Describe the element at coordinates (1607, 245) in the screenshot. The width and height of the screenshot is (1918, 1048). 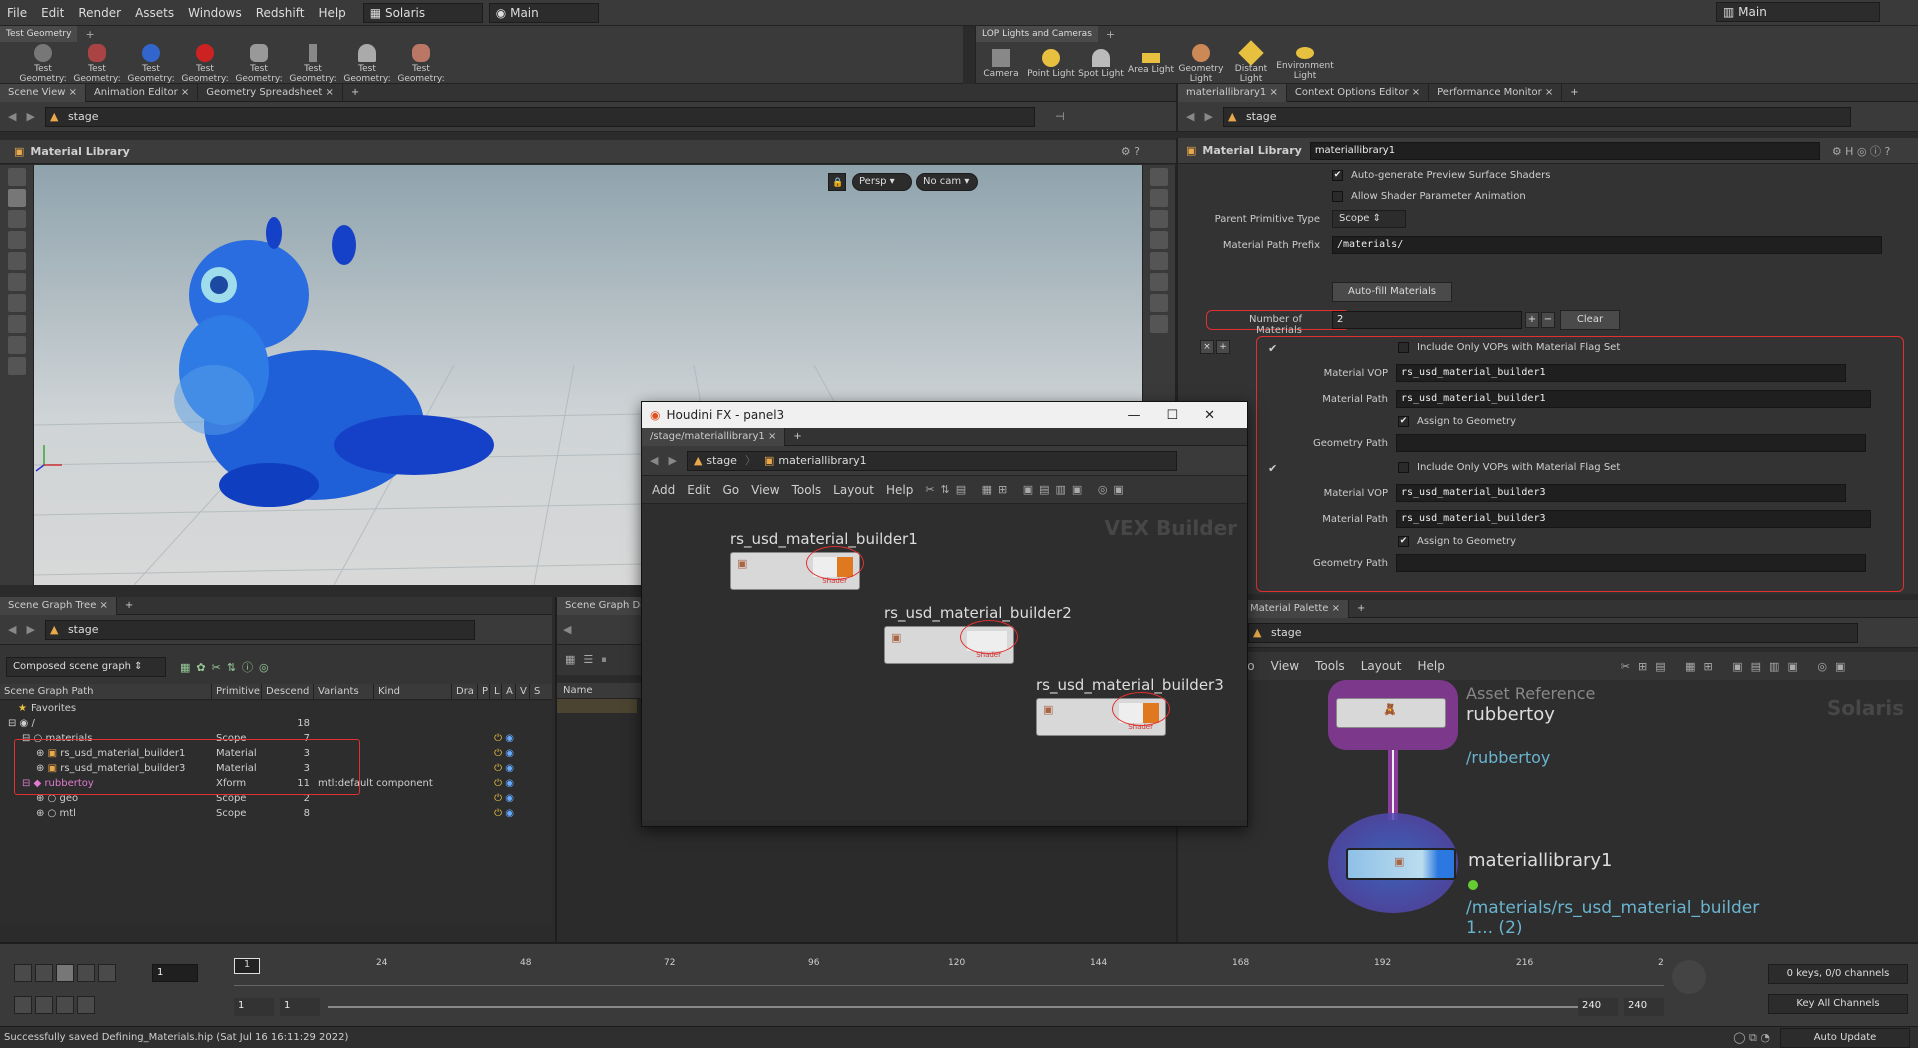
I see `prefix-field: /materials/` at that location.